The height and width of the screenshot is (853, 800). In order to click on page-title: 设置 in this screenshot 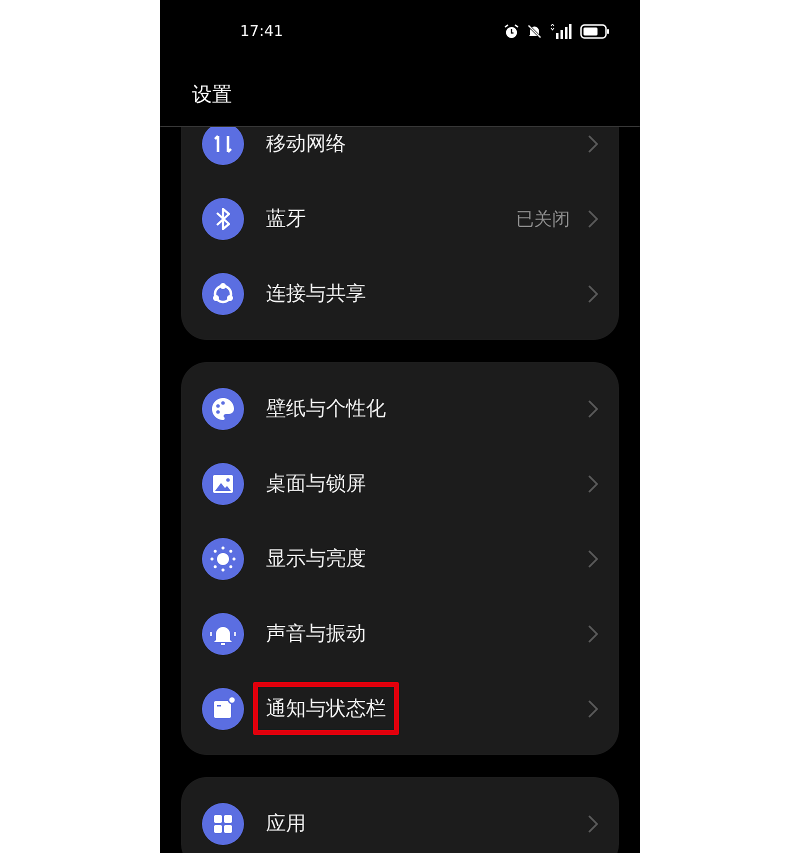, I will do `click(212, 94)`.